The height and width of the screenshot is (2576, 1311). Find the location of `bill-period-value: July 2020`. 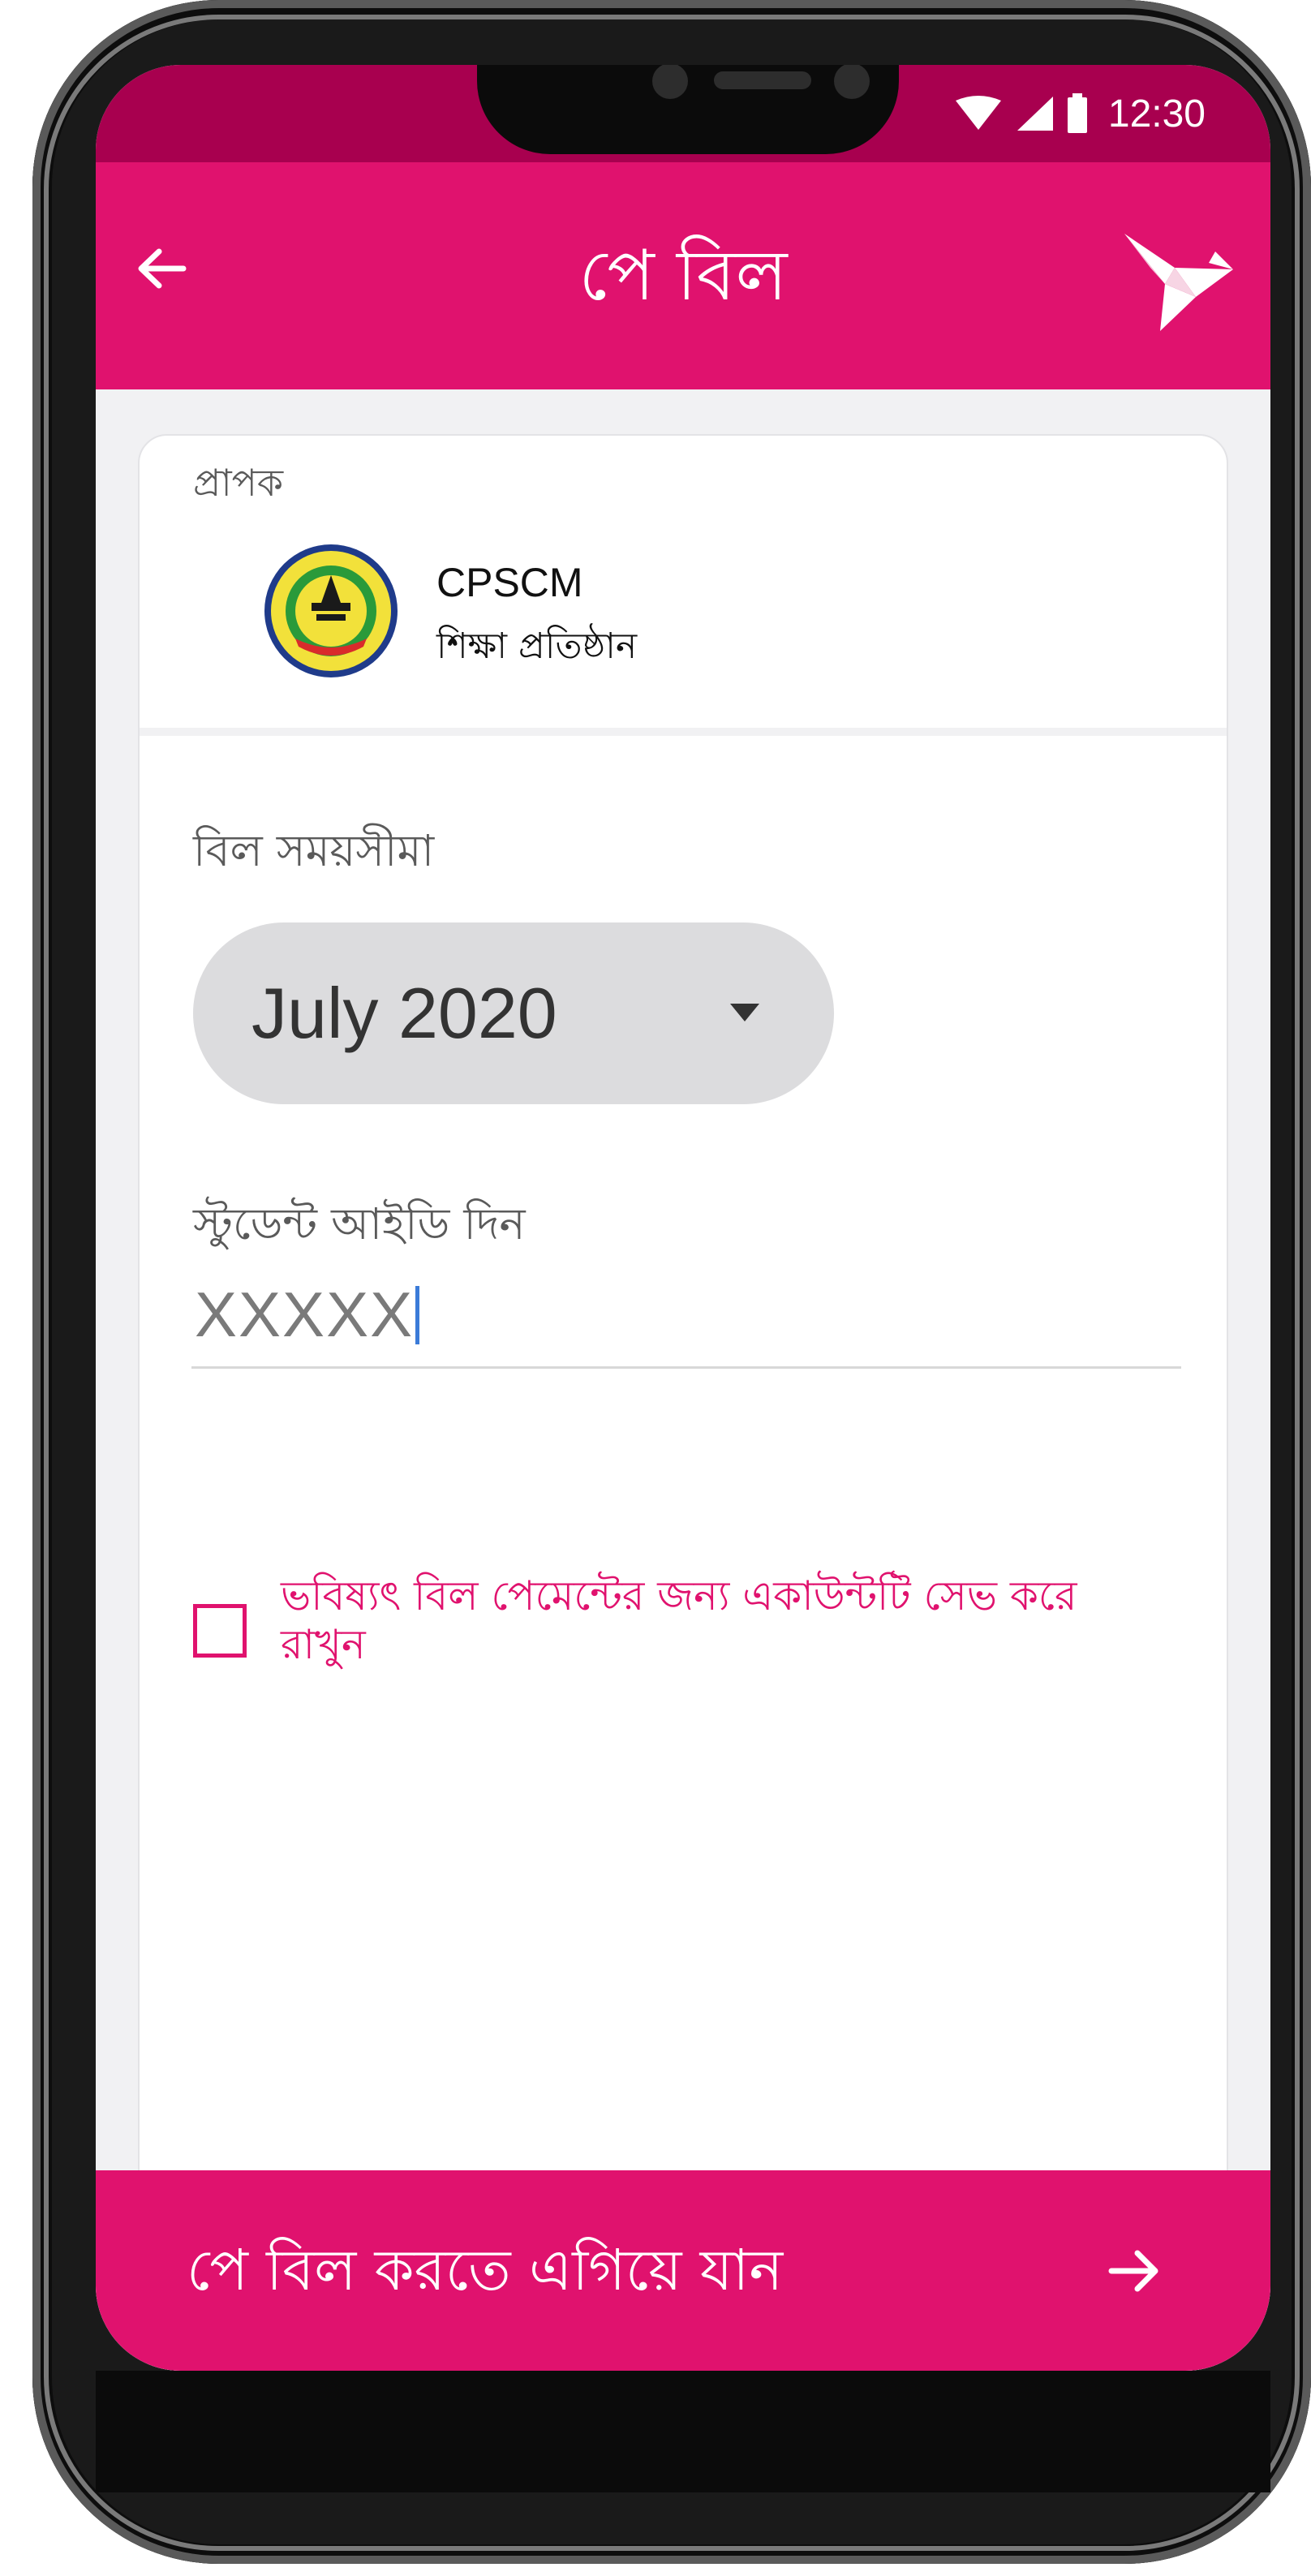

bill-period-value: July 2020 is located at coordinates (404, 1013).